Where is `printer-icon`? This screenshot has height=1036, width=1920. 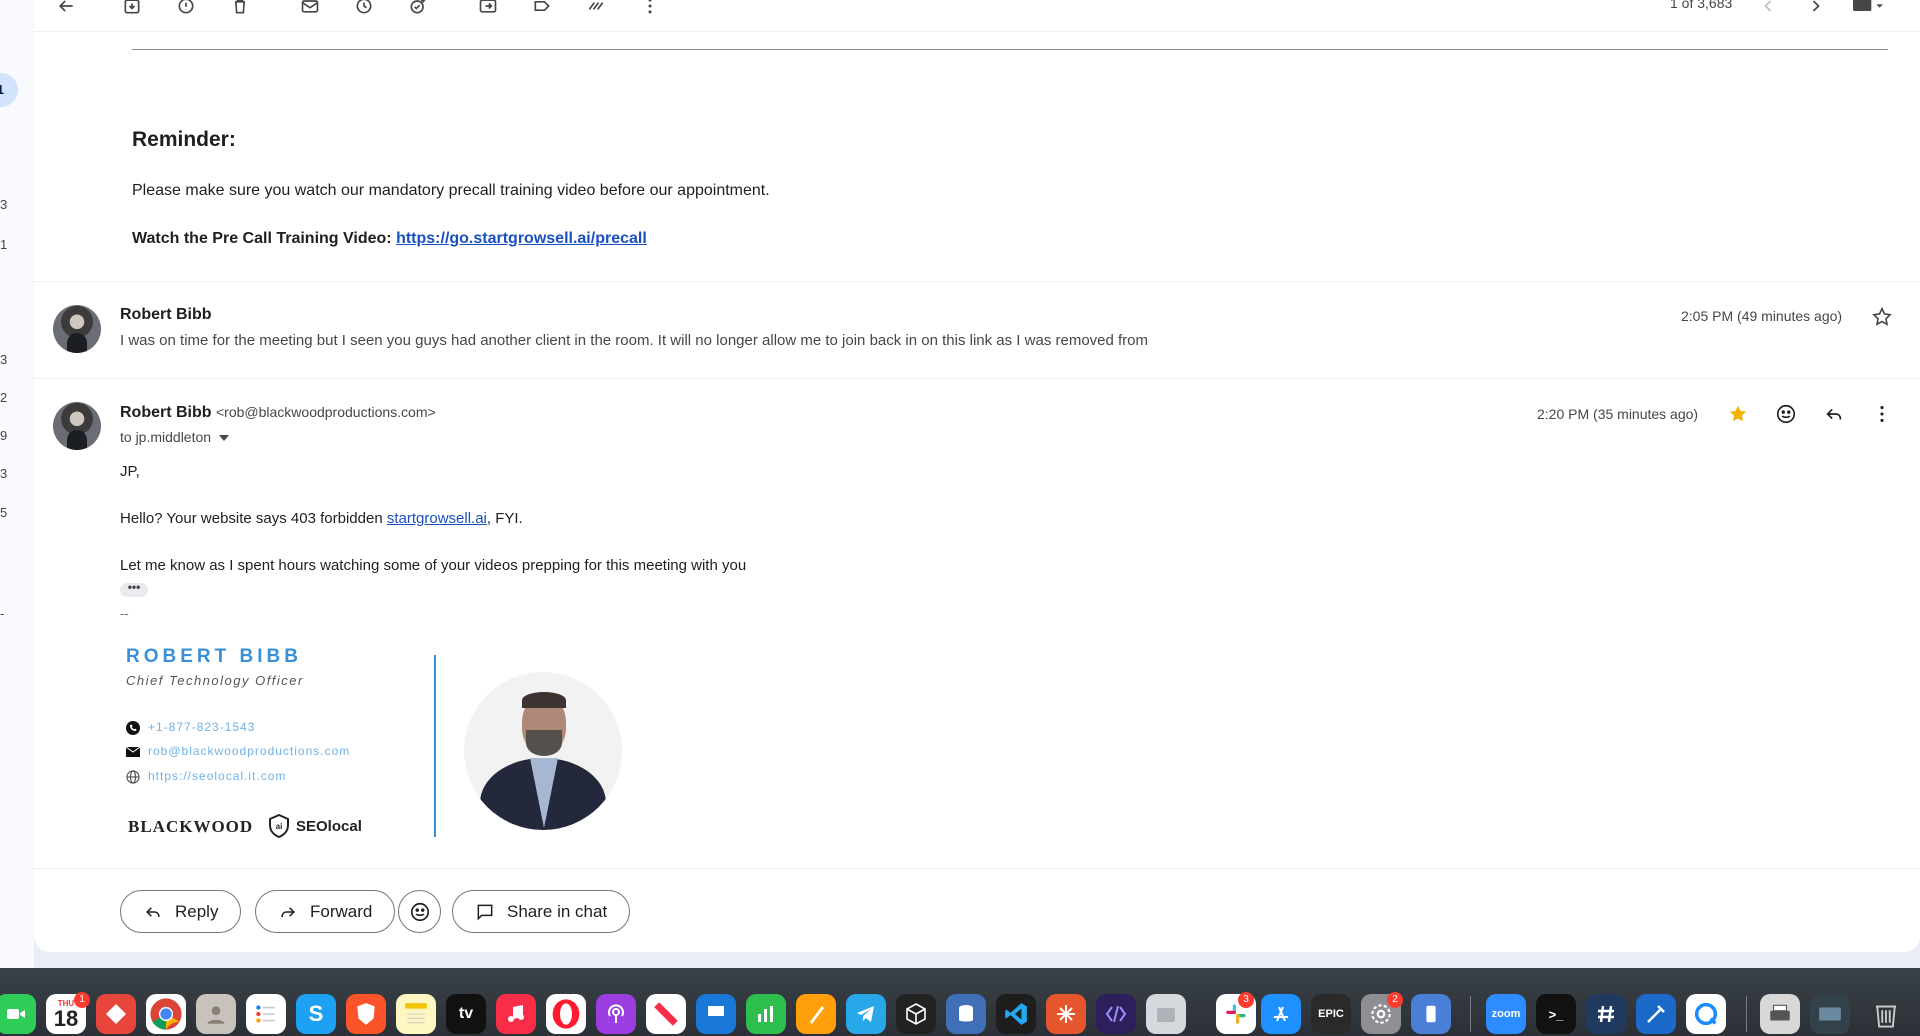
printer-icon is located at coordinates (1780, 1014).